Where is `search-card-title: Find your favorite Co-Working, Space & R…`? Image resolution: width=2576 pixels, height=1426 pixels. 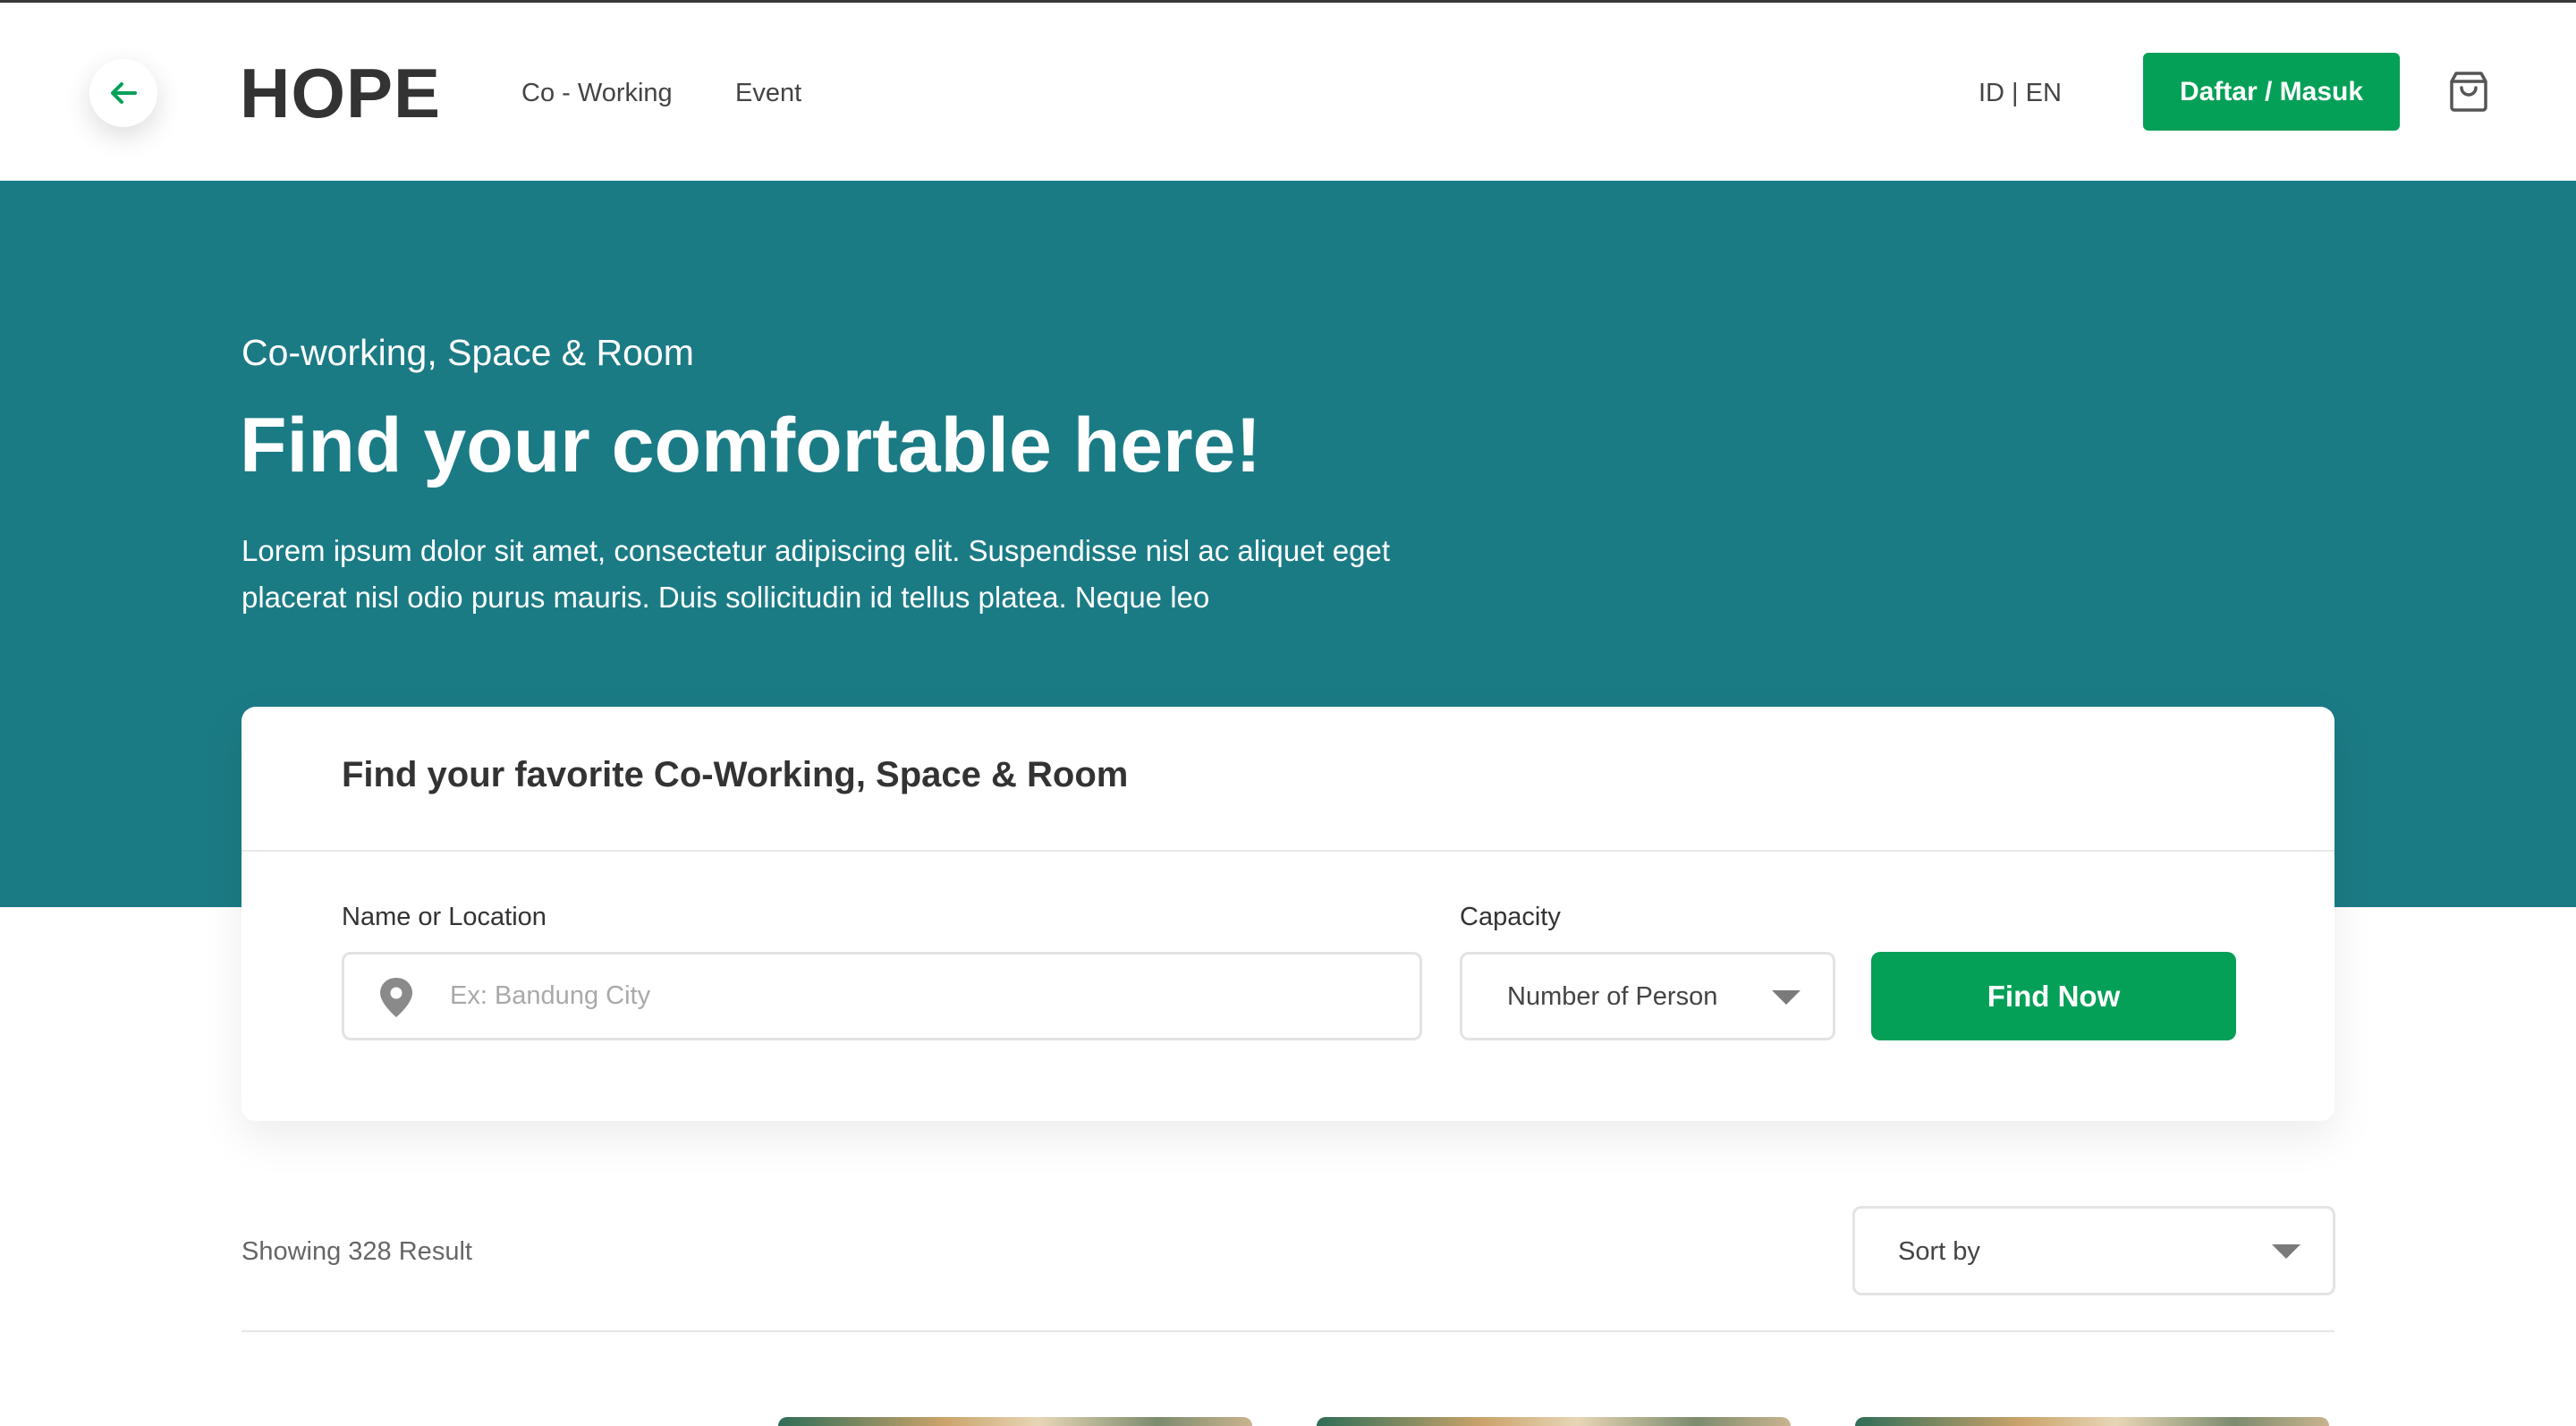
search-card-title: Find your favorite Co-Working, Space & R… is located at coordinates (735, 775).